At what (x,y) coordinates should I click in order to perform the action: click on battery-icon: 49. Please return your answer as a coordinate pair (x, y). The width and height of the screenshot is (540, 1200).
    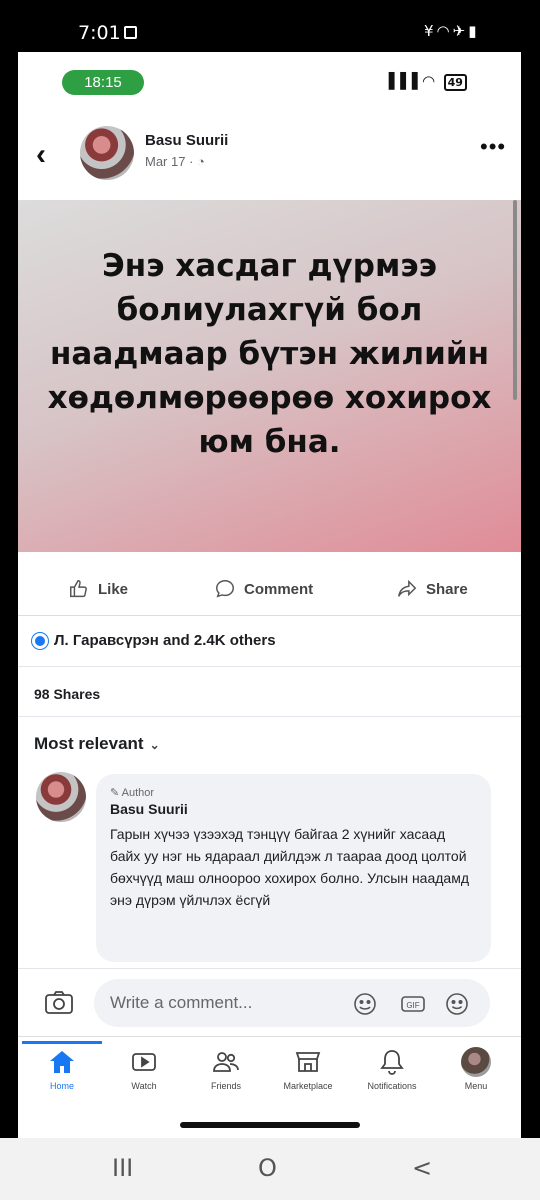
    Looking at the image, I should click on (455, 82).